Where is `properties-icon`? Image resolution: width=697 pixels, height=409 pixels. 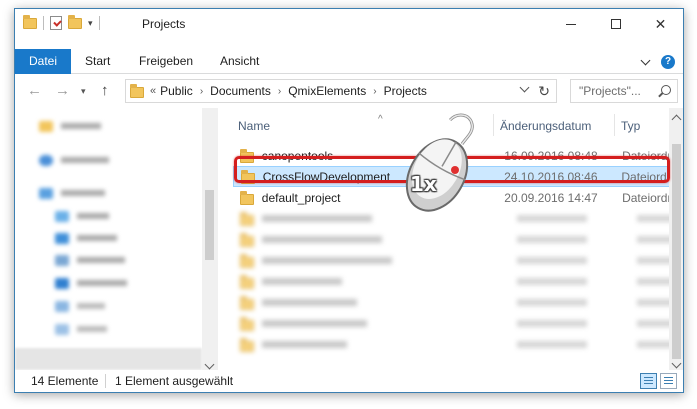
properties-icon is located at coordinates (56, 23).